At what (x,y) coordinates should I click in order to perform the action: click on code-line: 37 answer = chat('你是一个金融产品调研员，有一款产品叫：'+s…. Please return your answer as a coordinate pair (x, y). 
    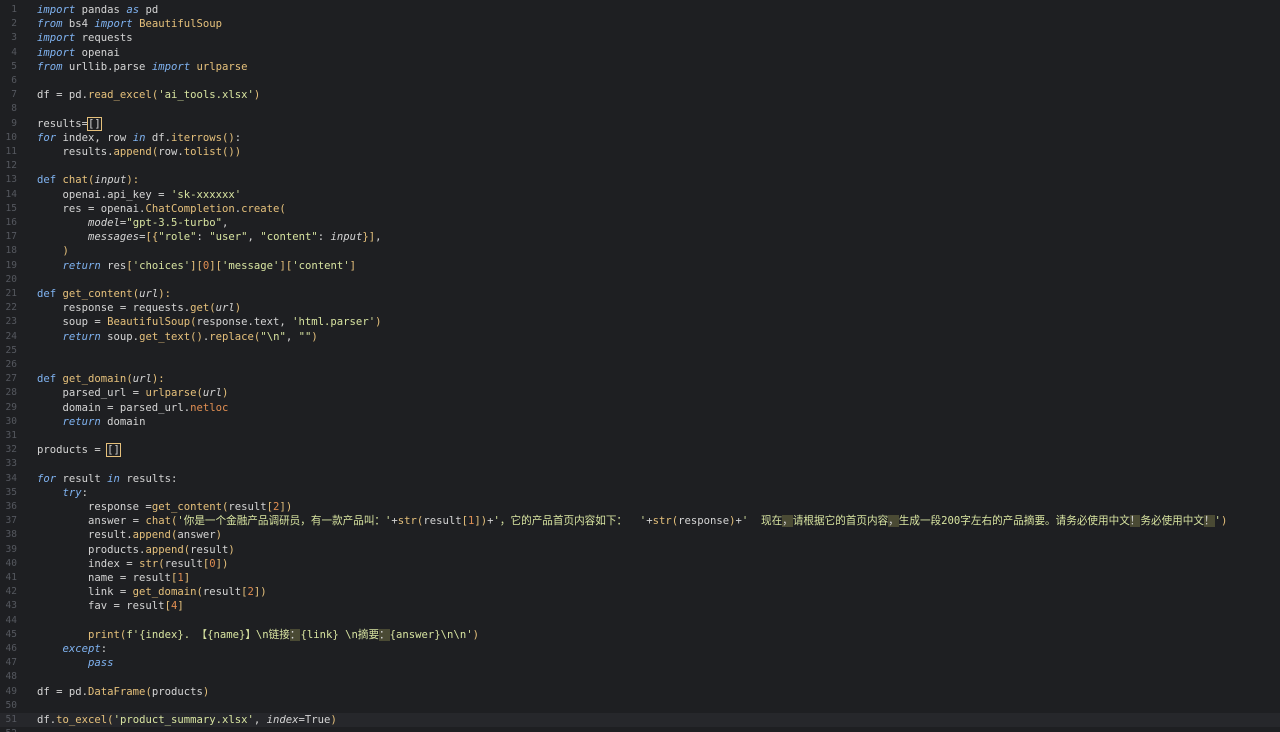
    Looking at the image, I should click on (640, 521).